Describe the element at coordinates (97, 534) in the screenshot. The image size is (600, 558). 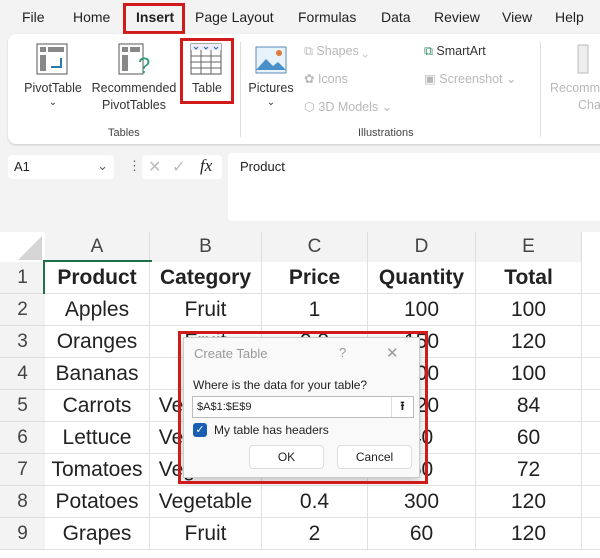
I see `cell-a9: Grapes` at that location.